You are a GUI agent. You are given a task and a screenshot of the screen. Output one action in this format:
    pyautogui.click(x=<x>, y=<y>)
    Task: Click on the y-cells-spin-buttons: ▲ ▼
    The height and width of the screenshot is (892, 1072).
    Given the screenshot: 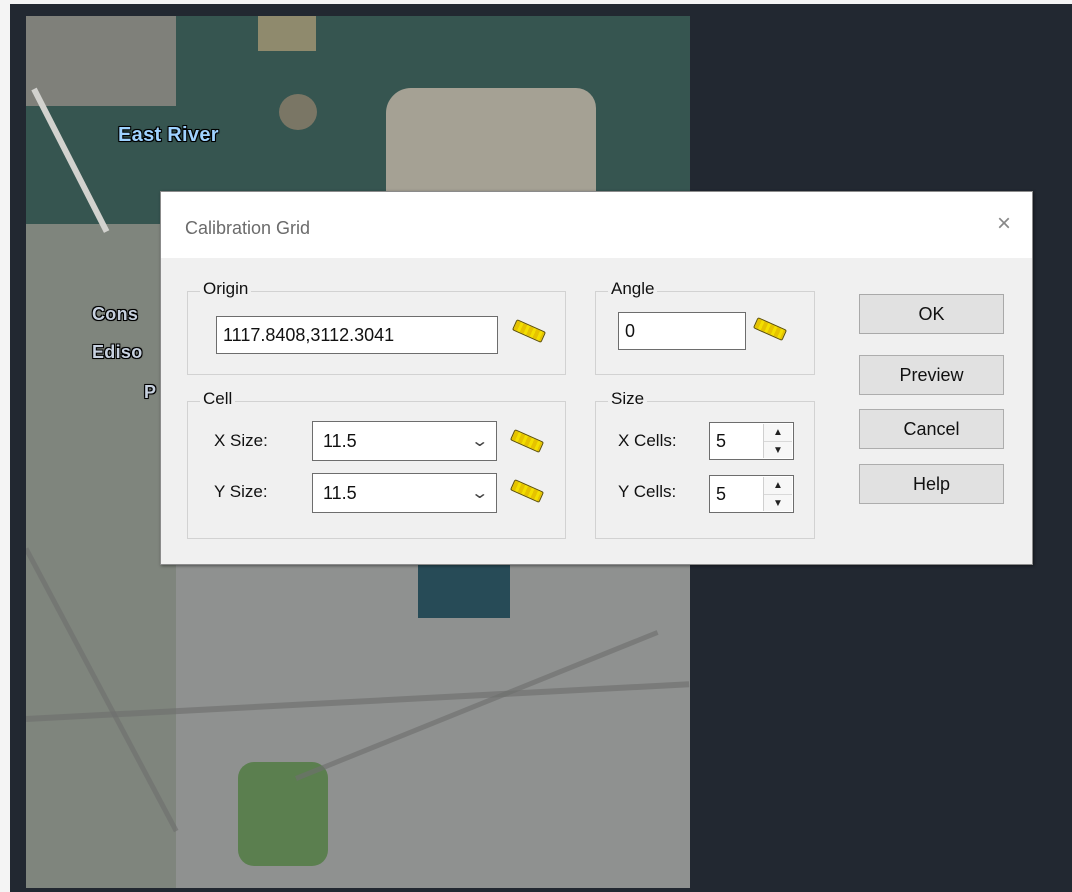 What is the action you would take?
    pyautogui.click(x=777, y=494)
    